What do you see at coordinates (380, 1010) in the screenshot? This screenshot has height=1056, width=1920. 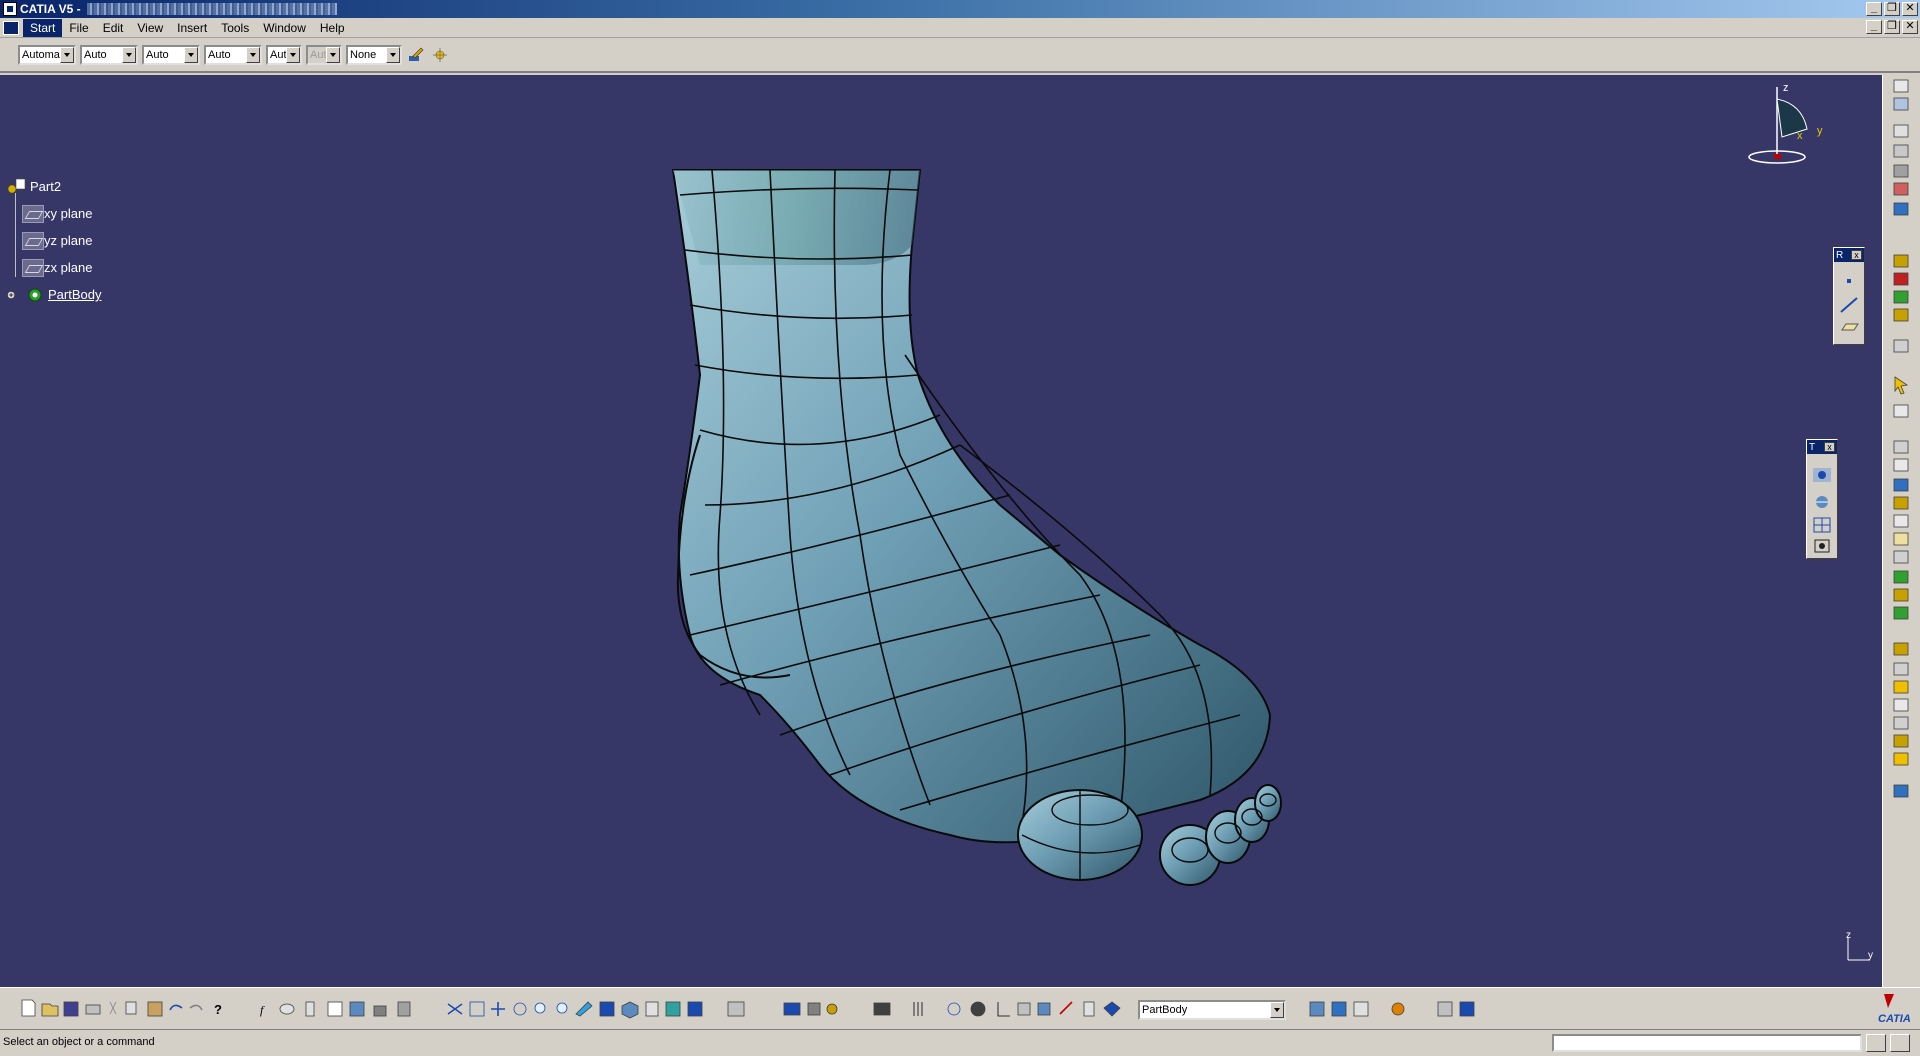 I see `lock-icon` at bounding box center [380, 1010].